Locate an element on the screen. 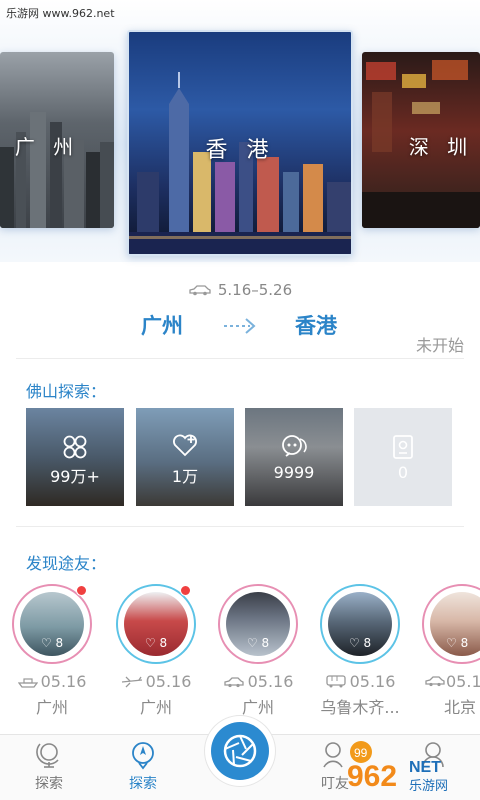  badge-number: 962 is located at coordinates (372, 776).